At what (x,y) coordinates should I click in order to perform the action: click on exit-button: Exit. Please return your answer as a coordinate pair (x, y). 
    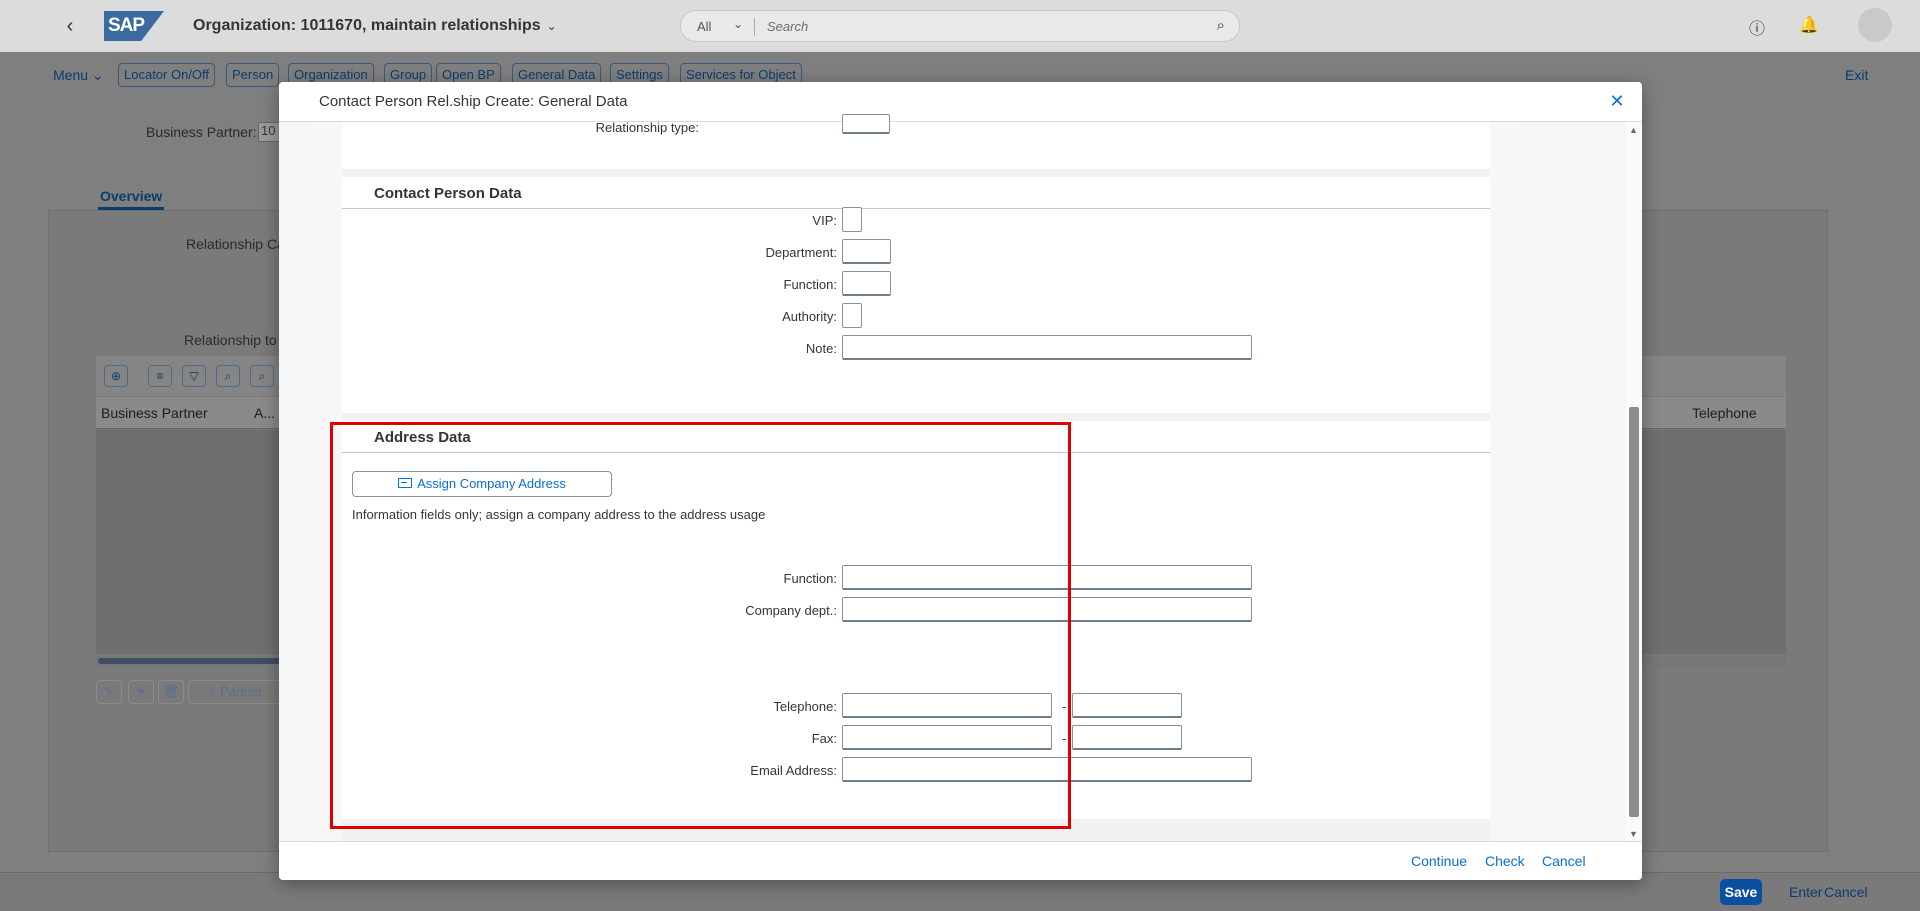
    Looking at the image, I should click on (1856, 75).